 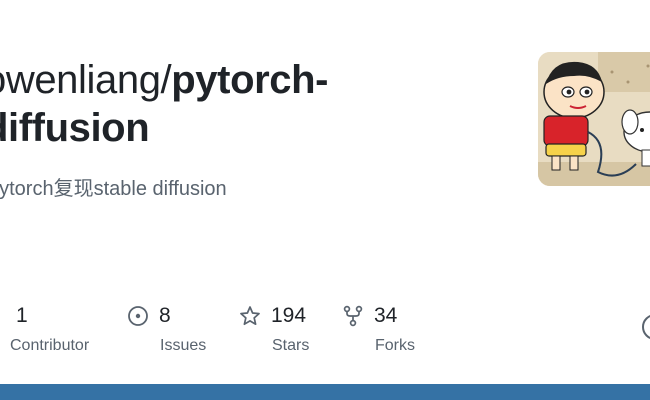 What do you see at coordinates (80, 80) in the screenshot?
I see `repo-owner: owenliang` at bounding box center [80, 80].